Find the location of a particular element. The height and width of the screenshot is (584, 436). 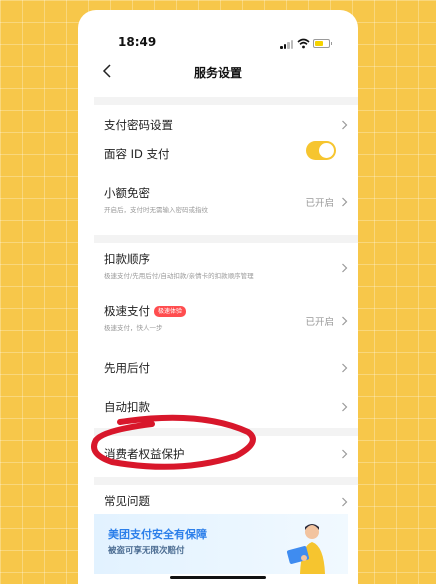

row-title: 面容 ID 支付 is located at coordinates (137, 154).